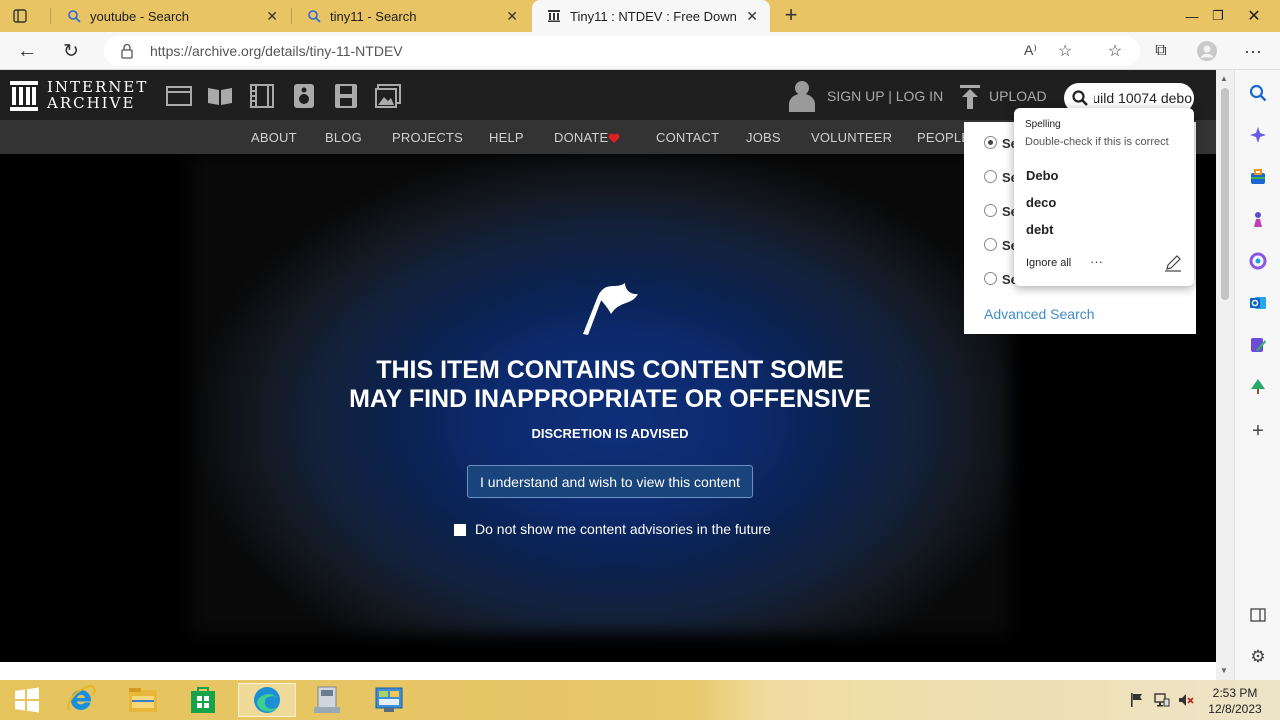  Describe the element at coordinates (1224, 78) in the screenshot. I see `scroll-up-icon: ▲` at that location.